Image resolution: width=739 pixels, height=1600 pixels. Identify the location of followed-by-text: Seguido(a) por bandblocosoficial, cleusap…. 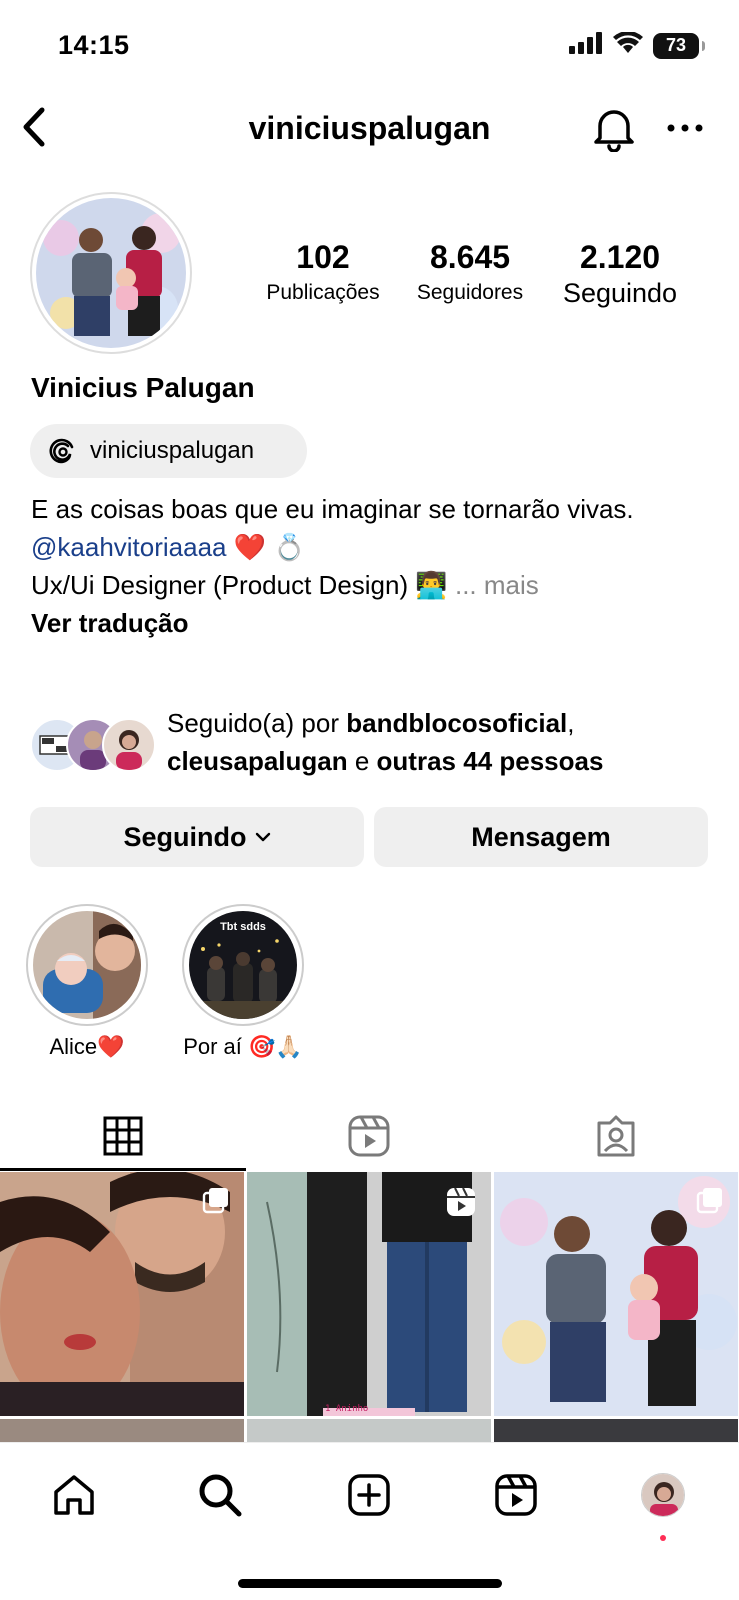
(452, 742).